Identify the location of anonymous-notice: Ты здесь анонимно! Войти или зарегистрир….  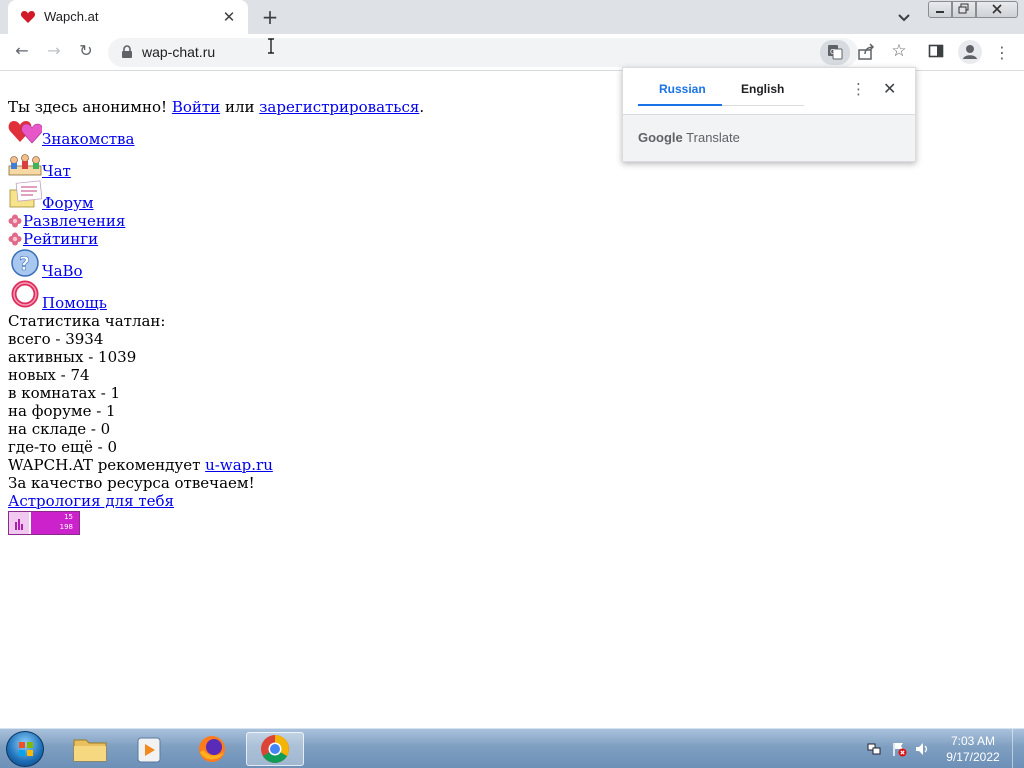
(216, 107).